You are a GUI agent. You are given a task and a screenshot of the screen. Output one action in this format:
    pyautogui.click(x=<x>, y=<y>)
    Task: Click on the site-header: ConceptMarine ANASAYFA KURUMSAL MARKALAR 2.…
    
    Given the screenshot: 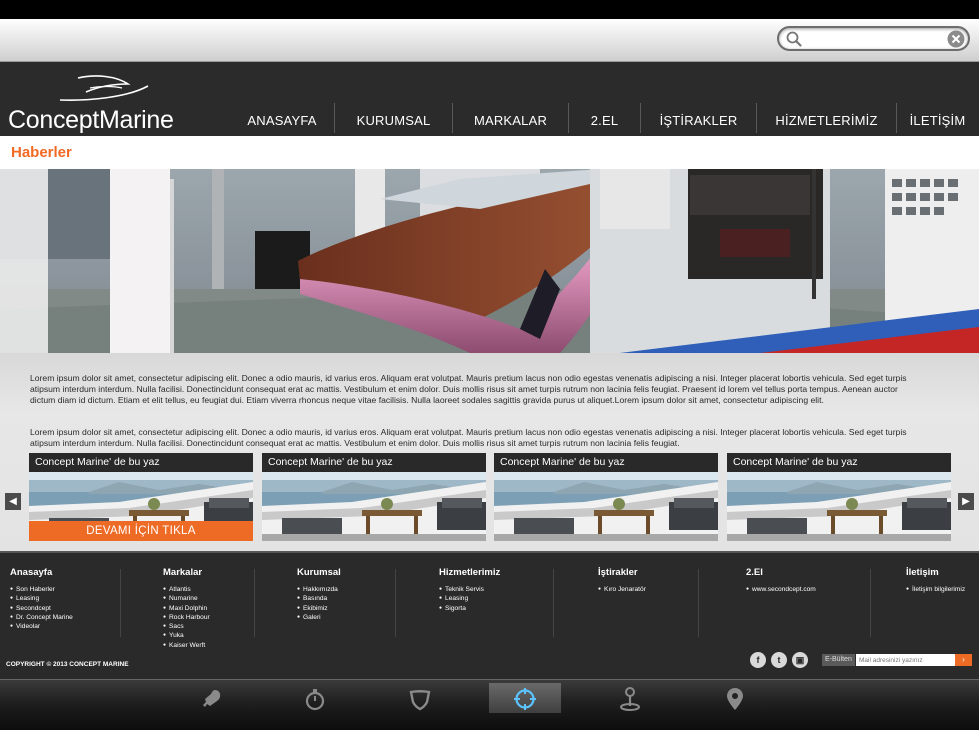 What is the action you would take?
    pyautogui.click(x=489, y=99)
    